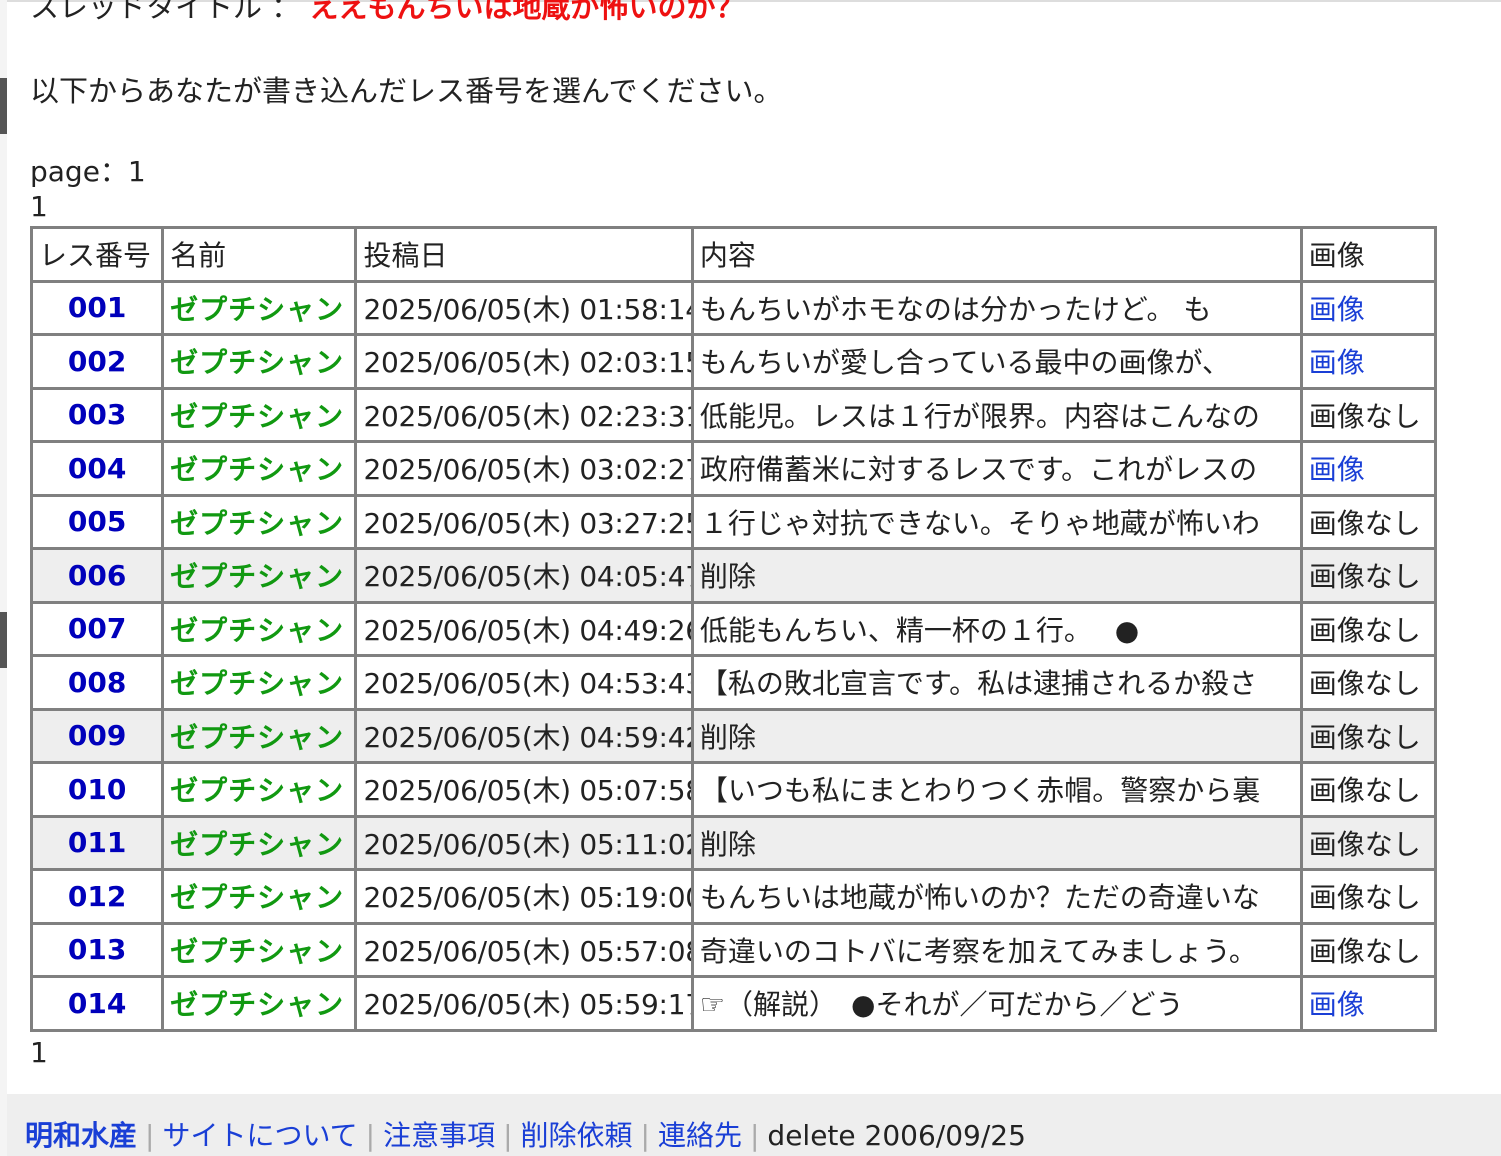 This screenshot has width=1501, height=1156. Describe the element at coordinates (524, 307) in the screenshot. I see `post-date: 2025/06/05(木) 01:58:14` at that location.